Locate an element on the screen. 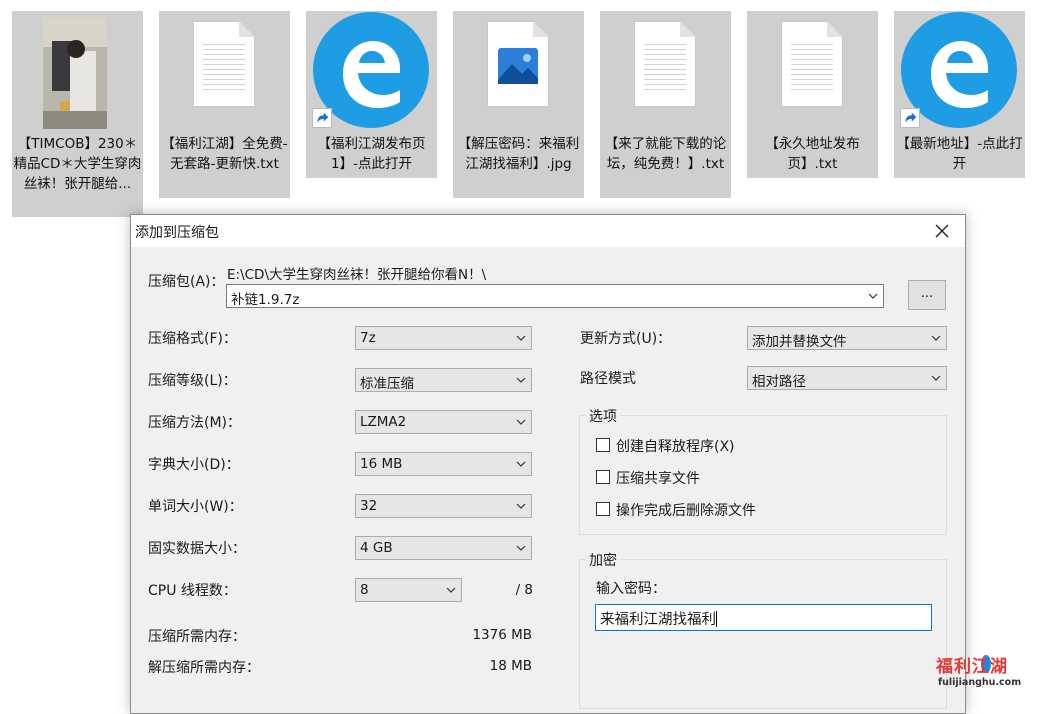 The width and height of the screenshot is (1037, 714). close-icon is located at coordinates (942, 231).